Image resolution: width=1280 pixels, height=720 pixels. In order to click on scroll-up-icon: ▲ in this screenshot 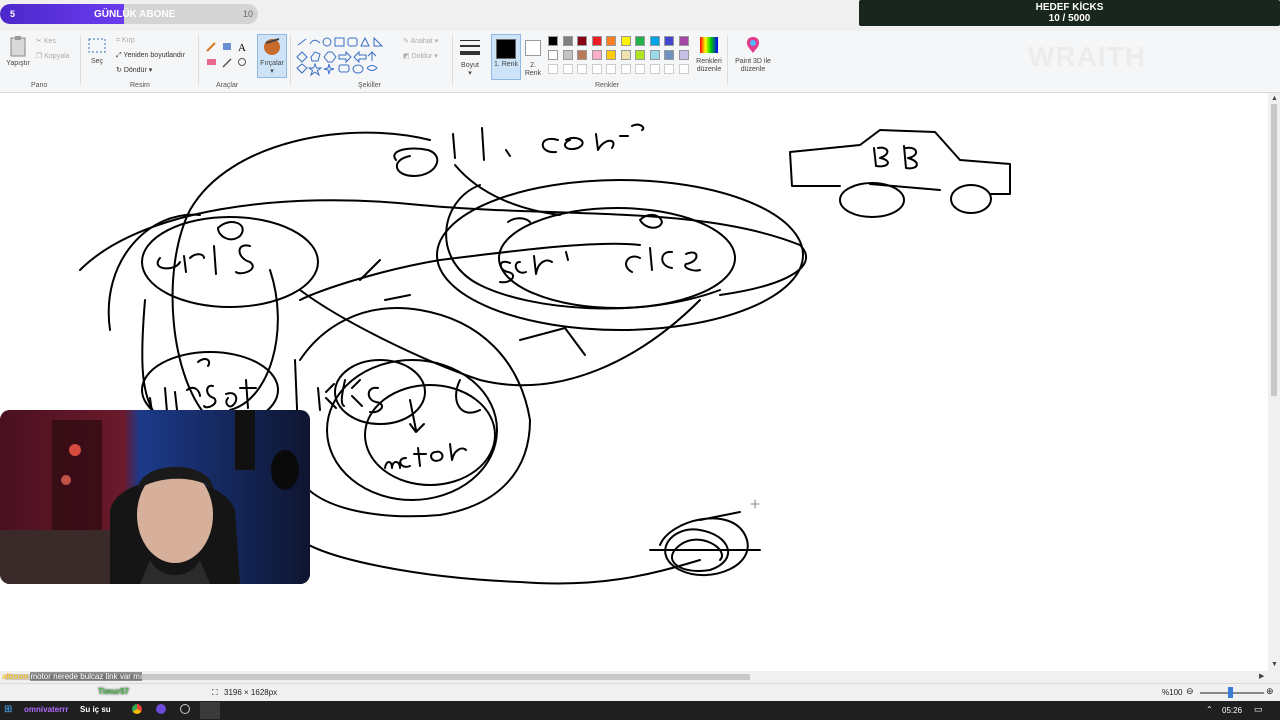, I will do `click(1274, 98)`.